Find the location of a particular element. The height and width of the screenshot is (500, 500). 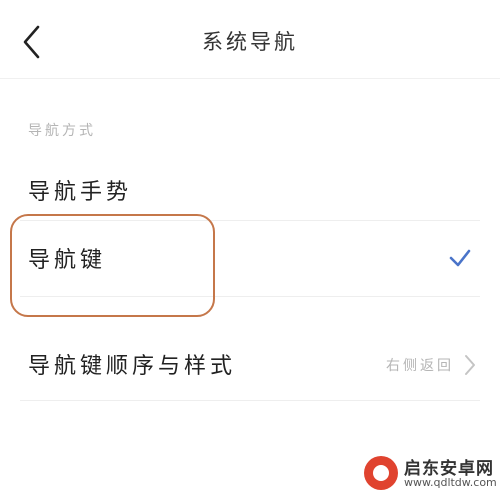

setting-label: 导航键顺序与样式 is located at coordinates (132, 366).